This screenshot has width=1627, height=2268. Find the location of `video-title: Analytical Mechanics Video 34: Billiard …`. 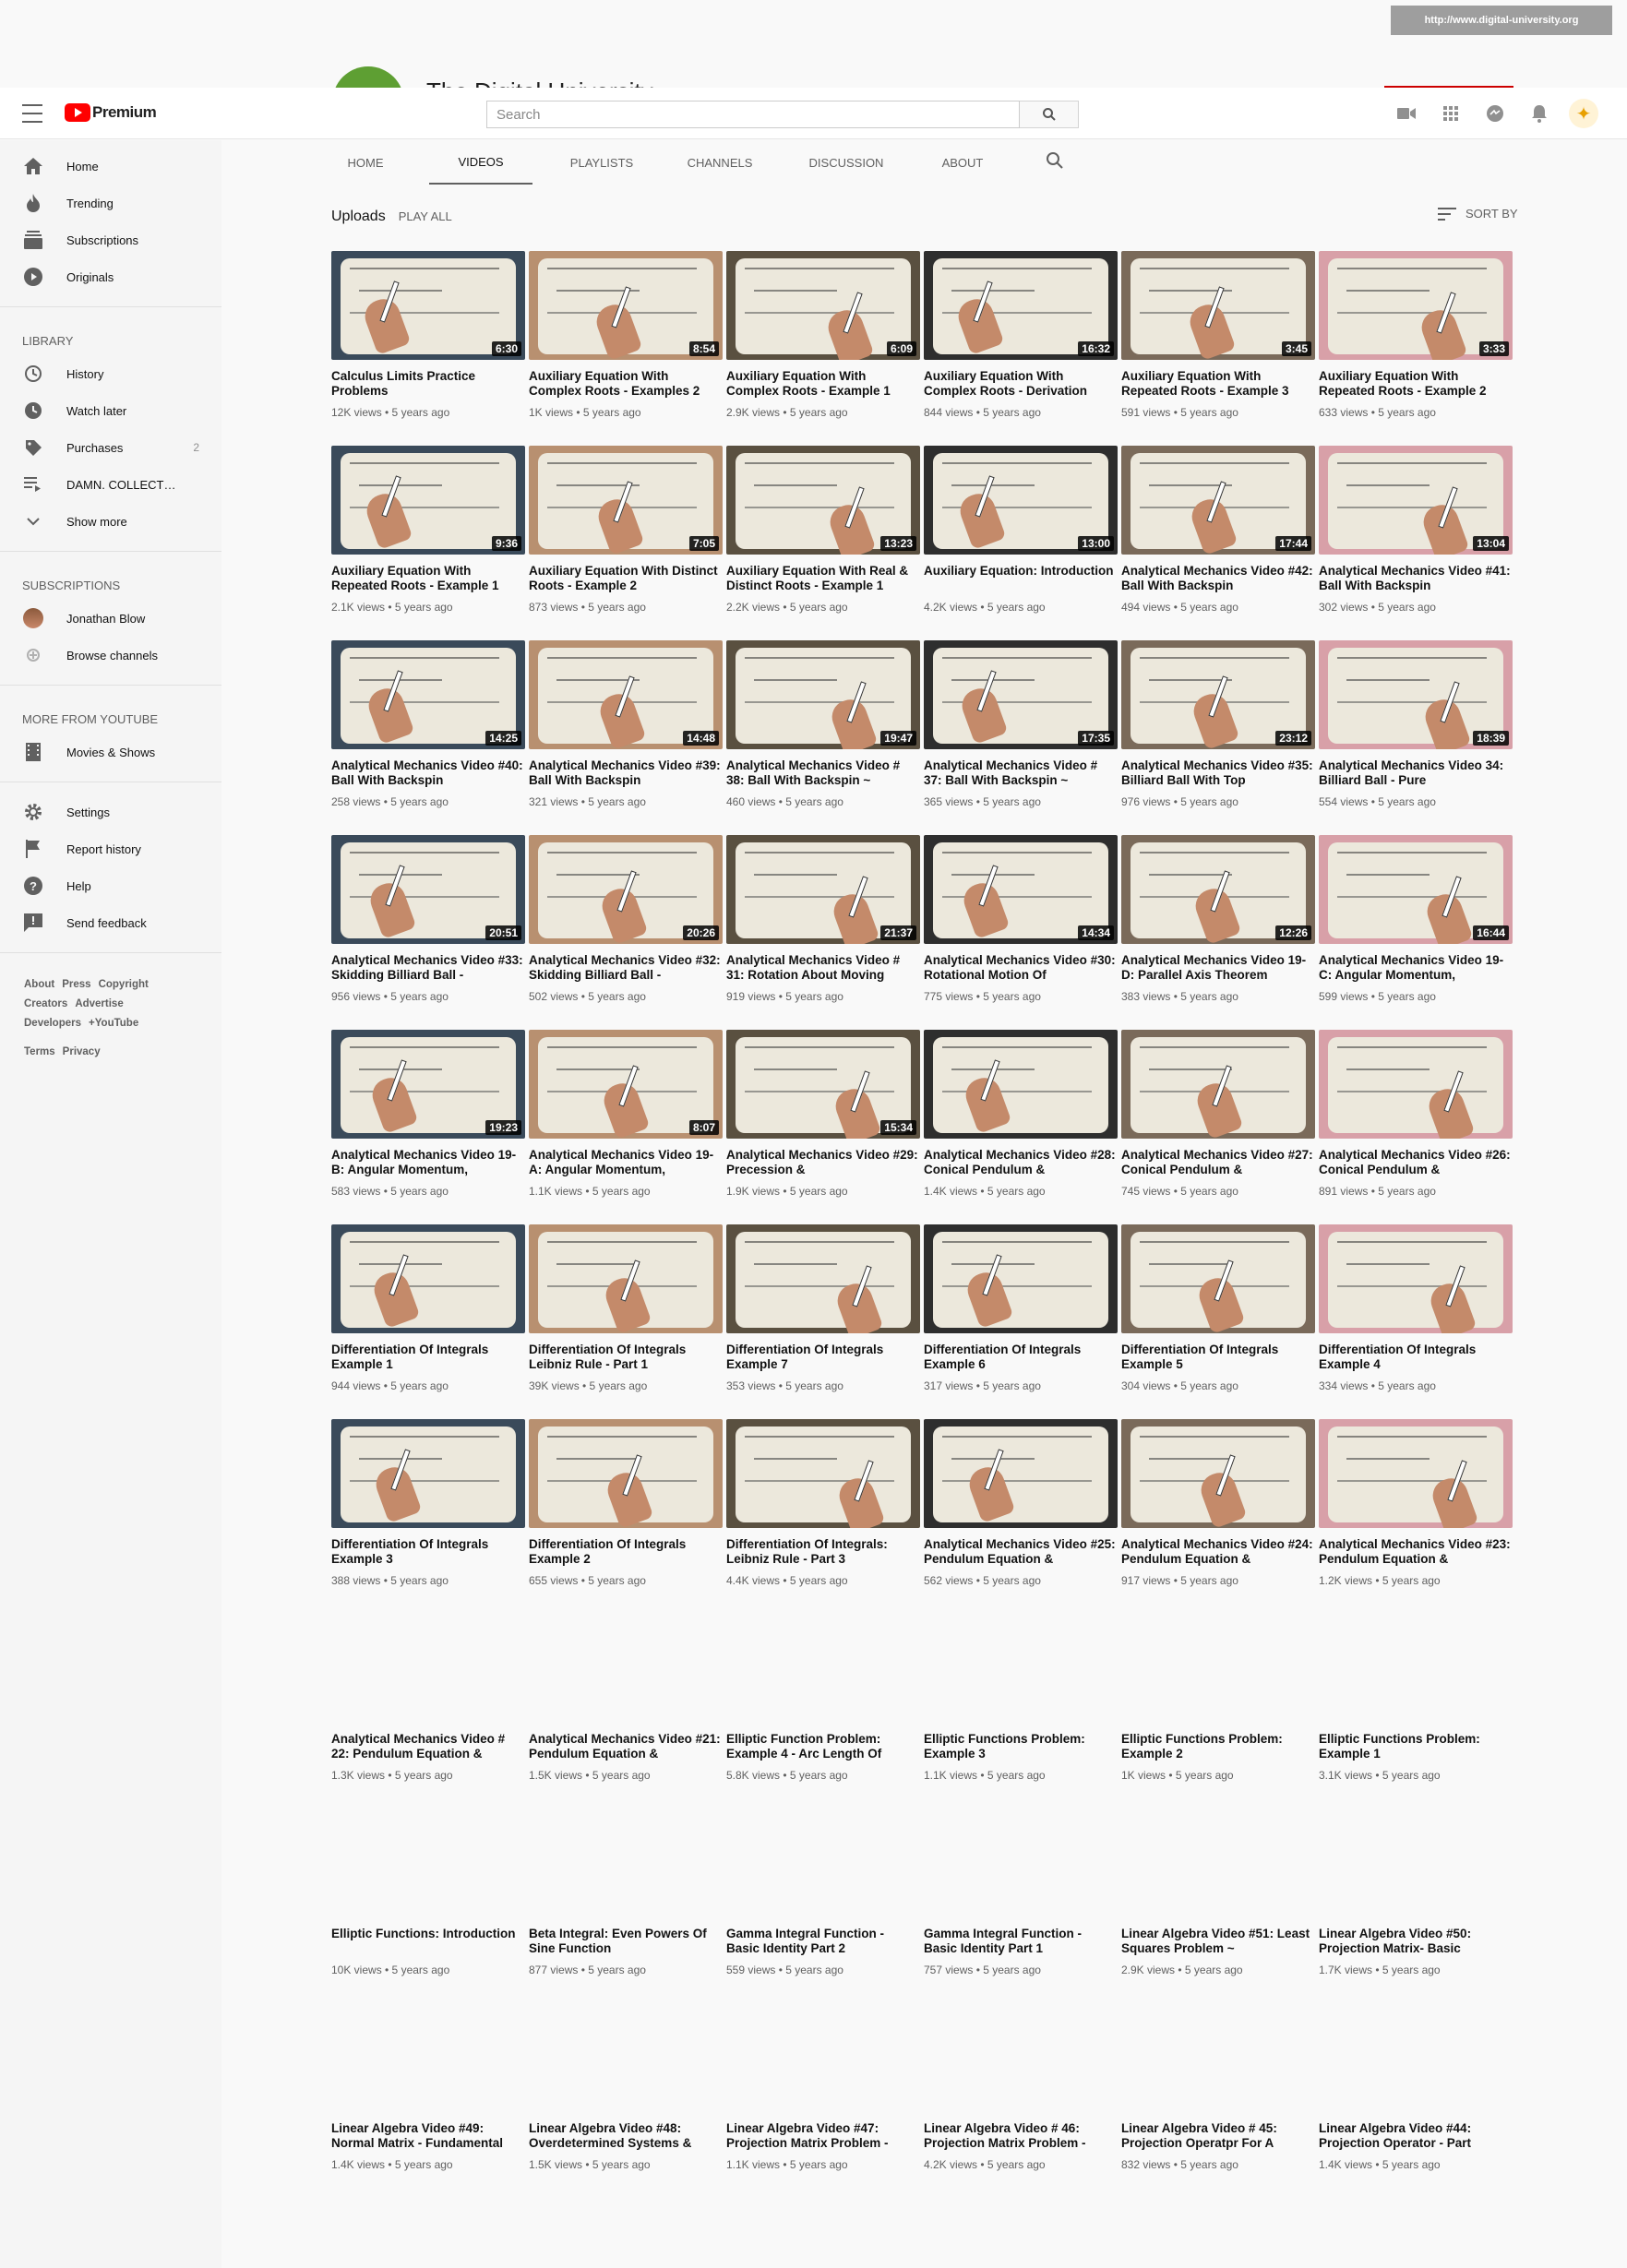

video-title: Analytical Mechanics Video 34: Billiard … is located at coordinates (1416, 773).